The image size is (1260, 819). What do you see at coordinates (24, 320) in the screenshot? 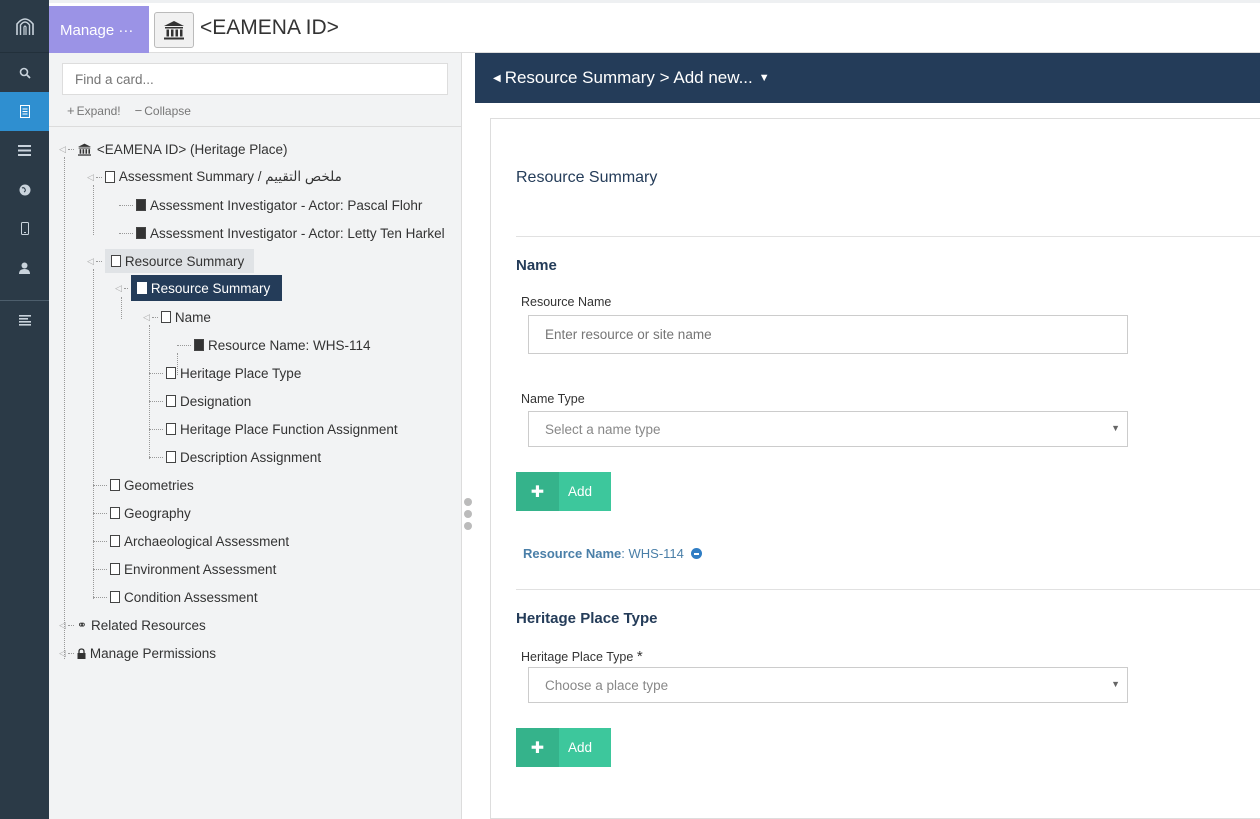
I see `menu-lines-icon` at bounding box center [24, 320].